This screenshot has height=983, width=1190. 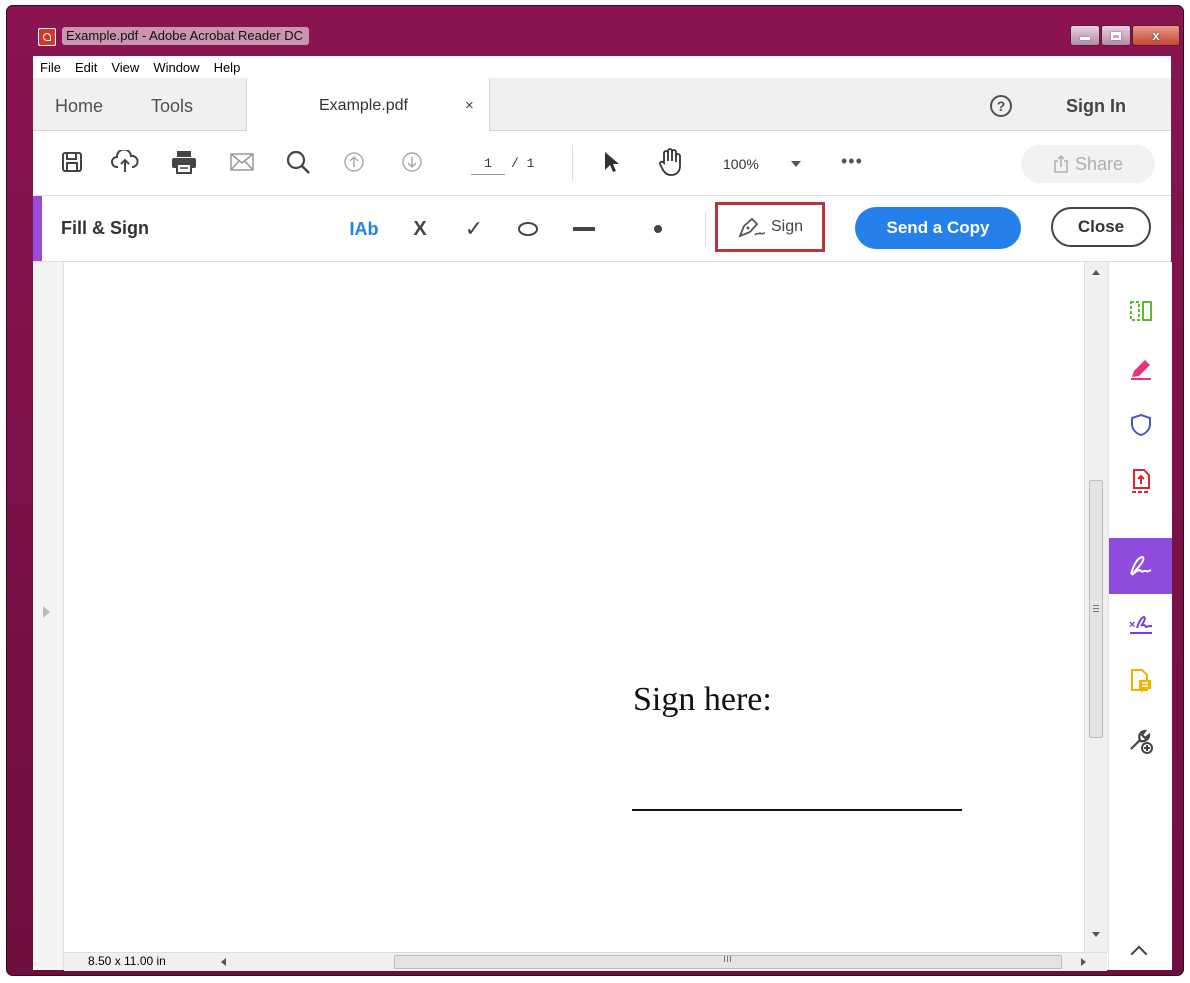 I want to click on next-page-icon, so click(x=412, y=162).